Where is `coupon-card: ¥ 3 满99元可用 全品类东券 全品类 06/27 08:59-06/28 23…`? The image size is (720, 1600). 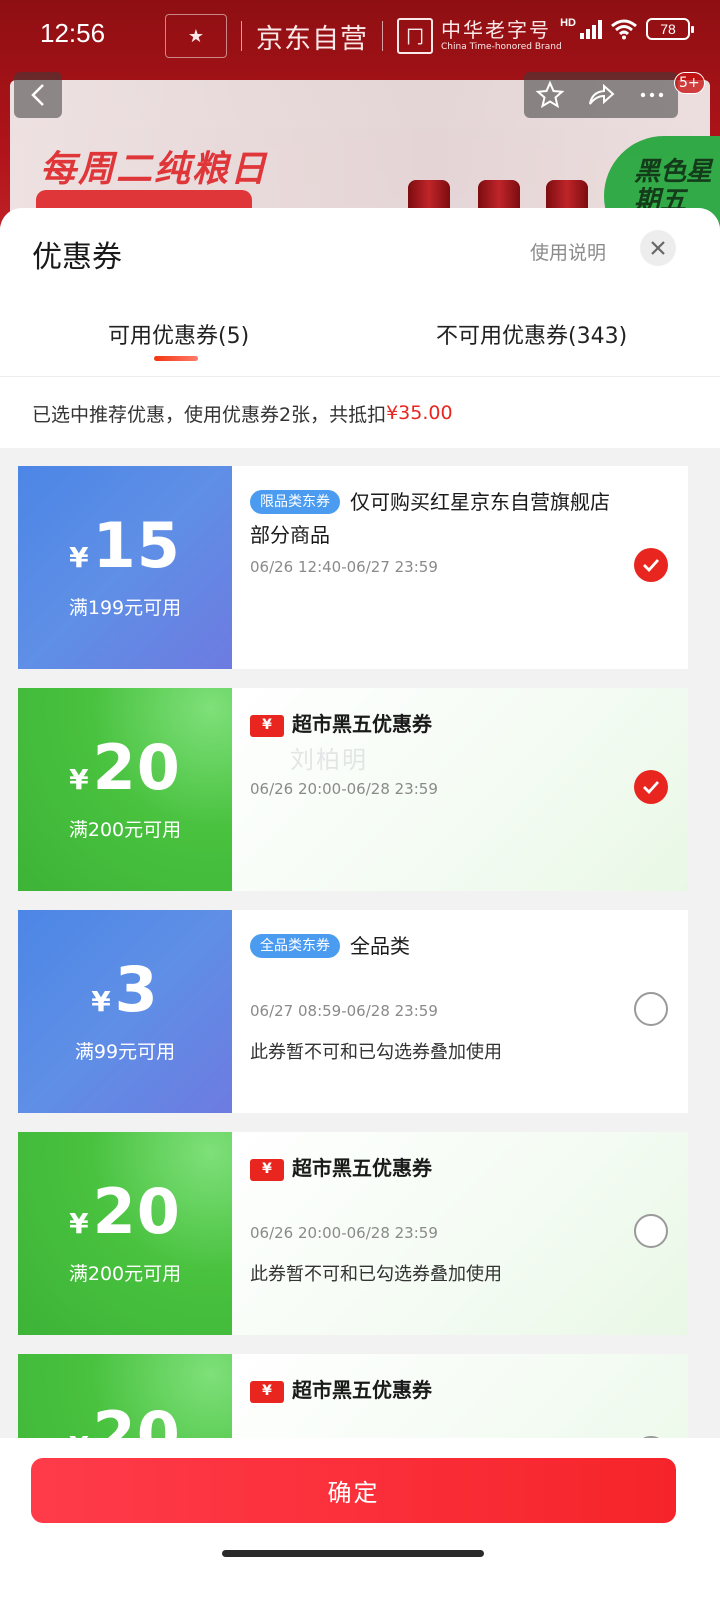 coupon-card: ¥ 3 满99元可用 全品类东券 全品类 06/27 08:59-06/28 23… is located at coordinates (353, 1011).